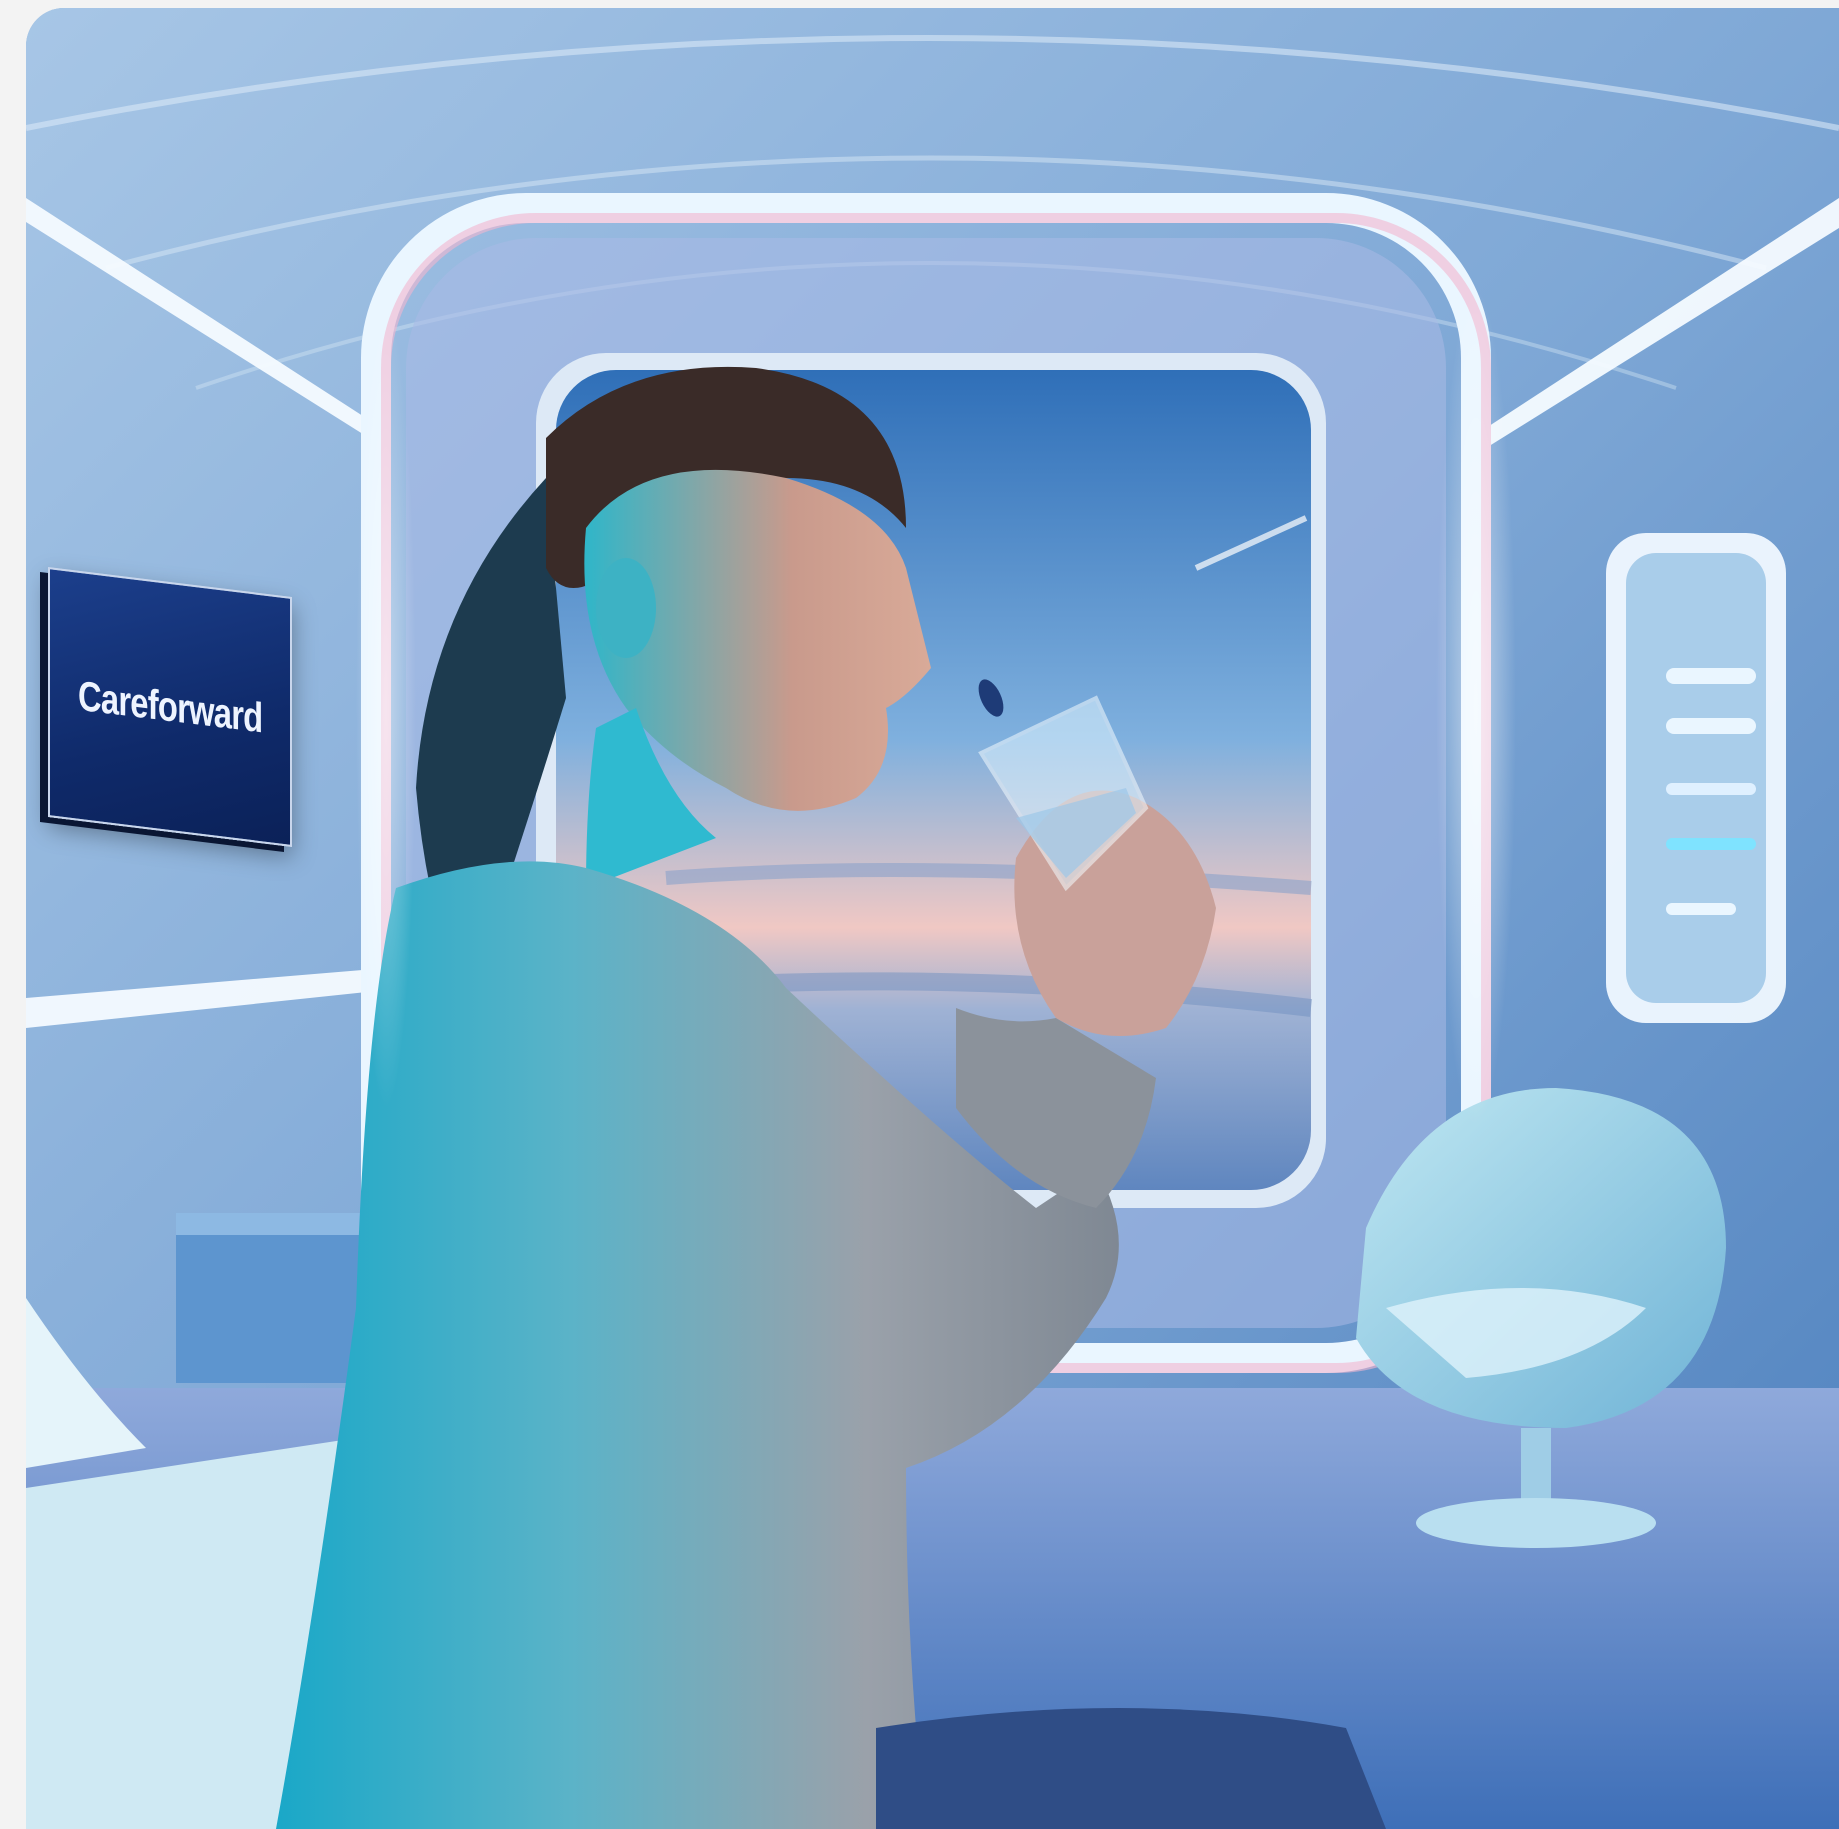 Image resolution: width=1839 pixels, height=1829 pixels. I want to click on wall-sign-text: Careforward, so click(170, 706).